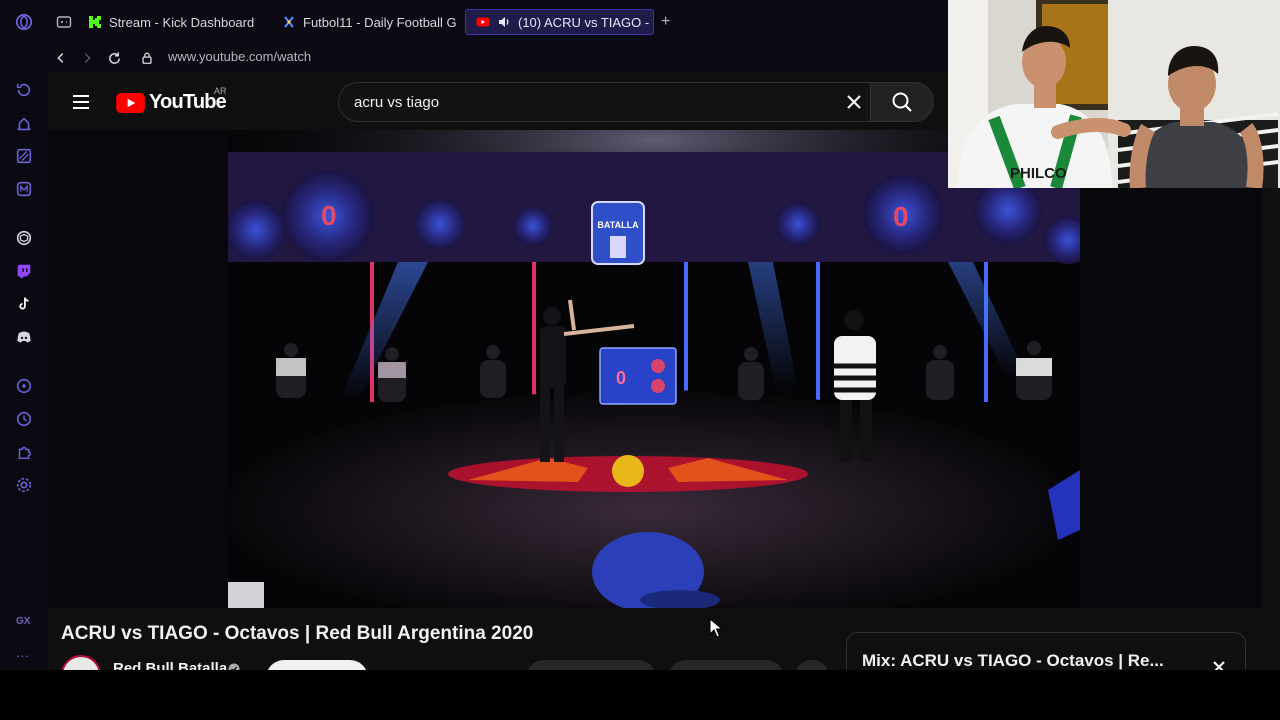 This screenshot has height=720, width=1280. What do you see at coordinates (87, 58) in the screenshot?
I see `forward-button` at bounding box center [87, 58].